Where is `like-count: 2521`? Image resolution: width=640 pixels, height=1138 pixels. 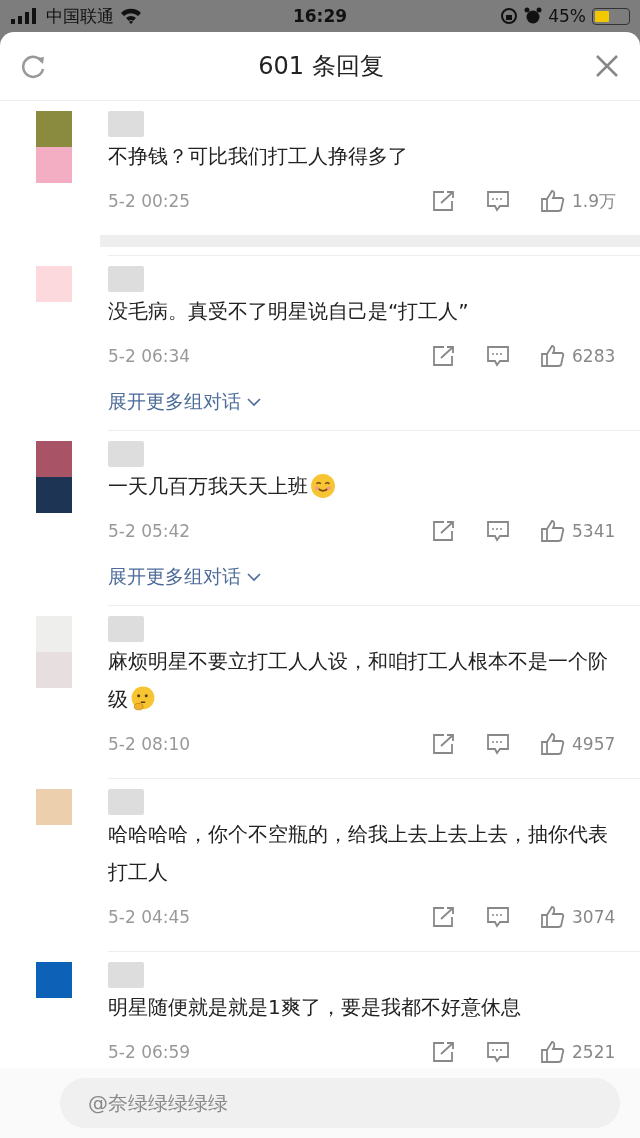
like-count: 2521 is located at coordinates (594, 1052).